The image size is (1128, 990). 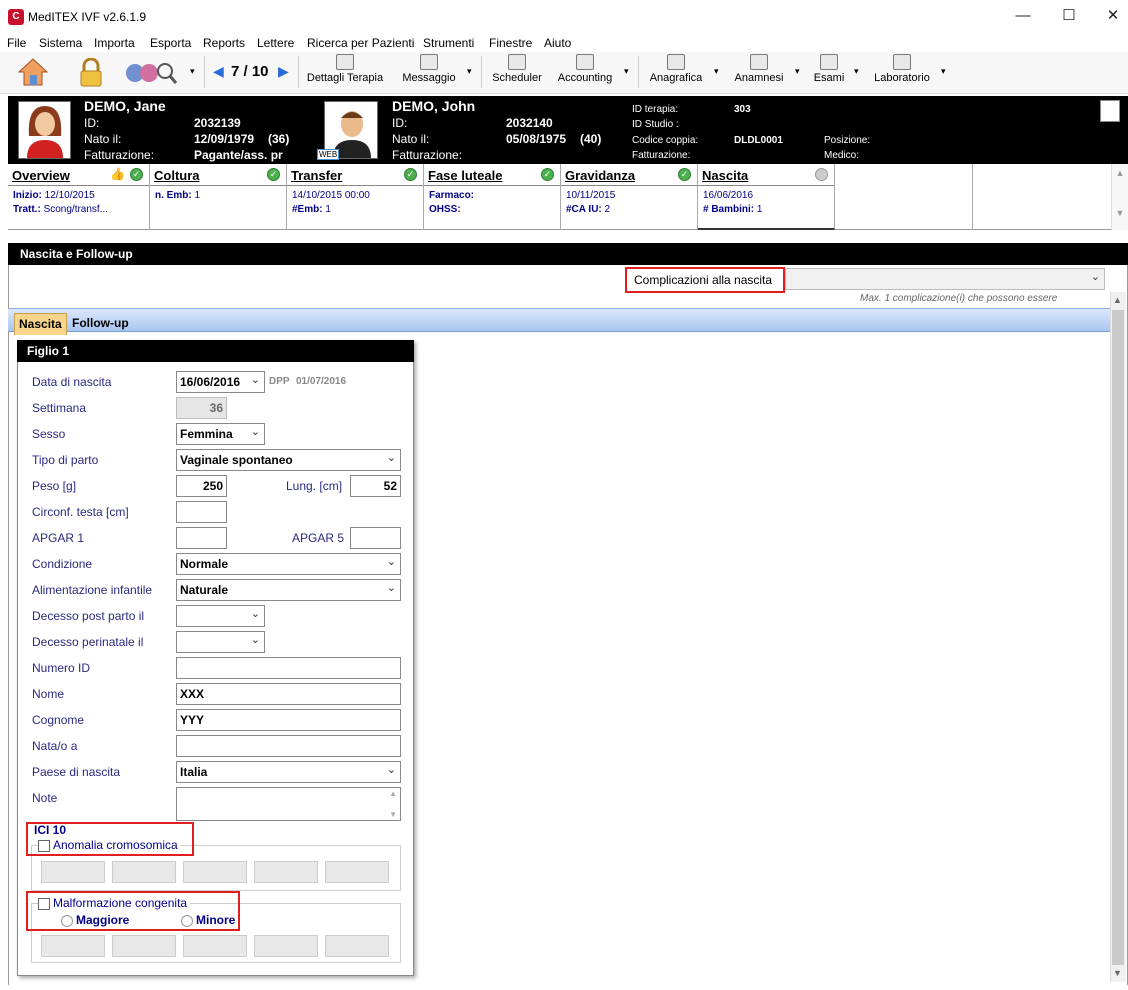 What do you see at coordinates (288, 746) in the screenshot?
I see `born-in-field` at bounding box center [288, 746].